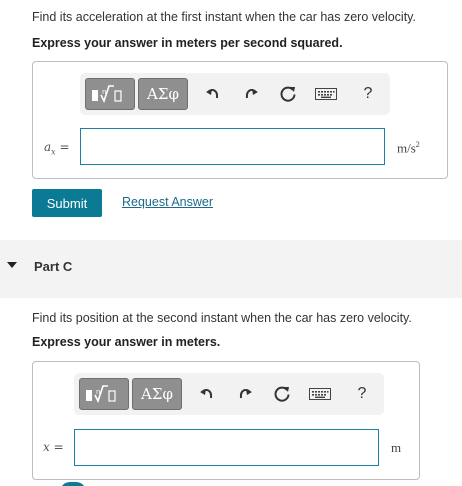 The width and height of the screenshot is (462, 486). I want to click on unit-exponent: 2, so click(417, 144).